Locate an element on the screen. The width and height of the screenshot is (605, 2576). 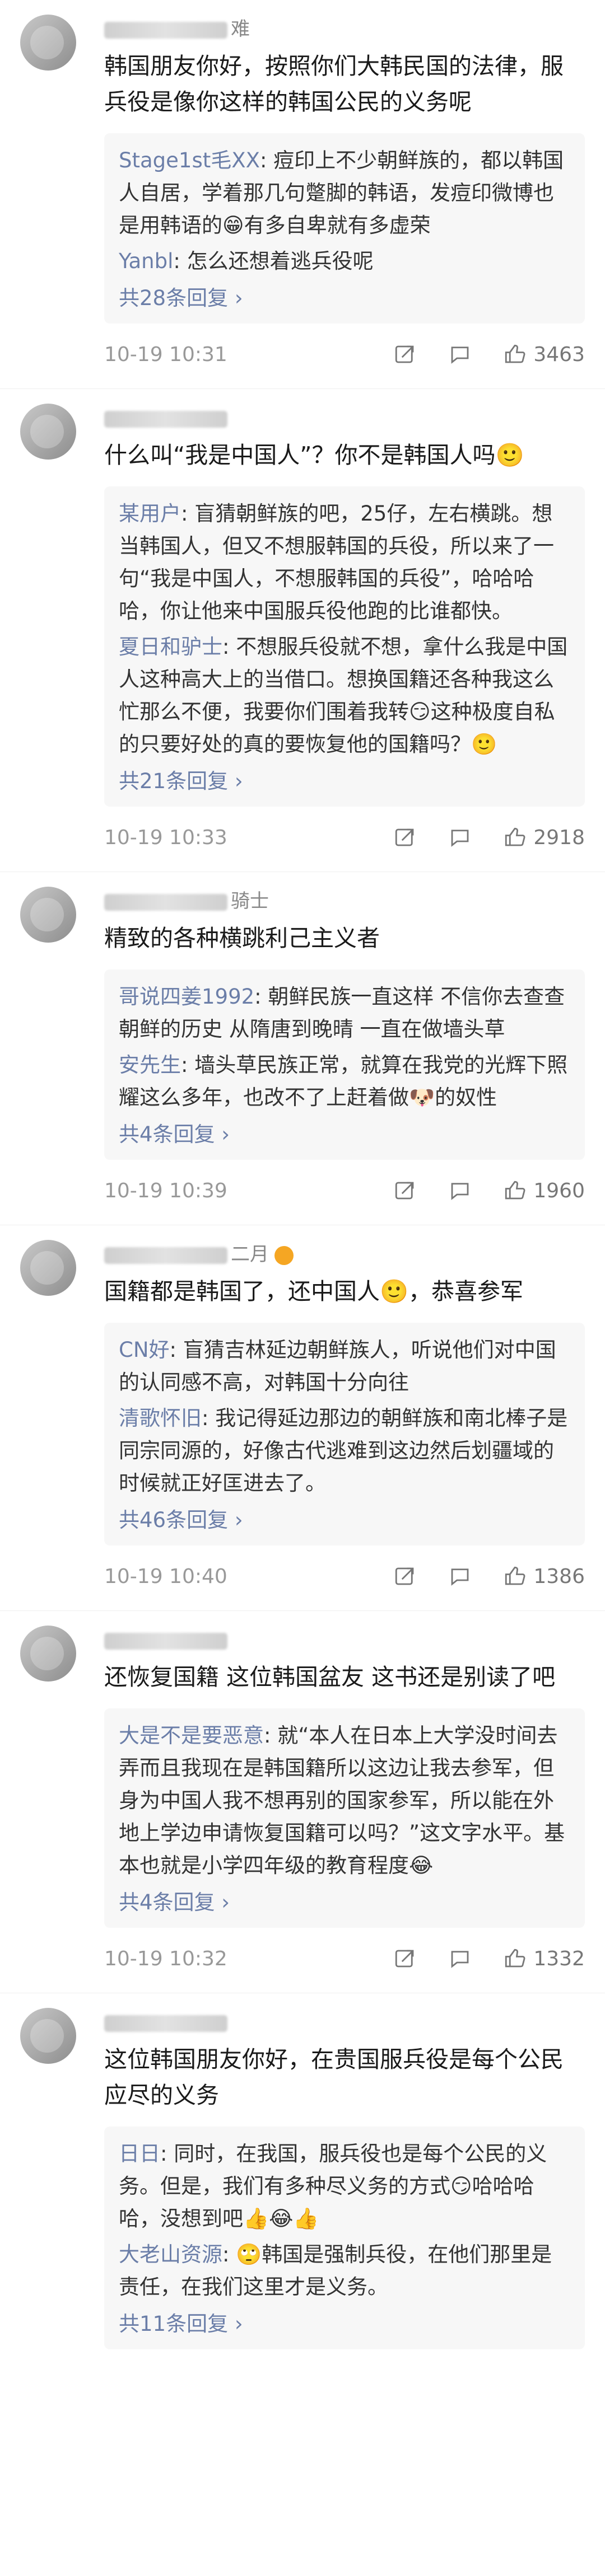
username: 骑士 is located at coordinates (344, 901).